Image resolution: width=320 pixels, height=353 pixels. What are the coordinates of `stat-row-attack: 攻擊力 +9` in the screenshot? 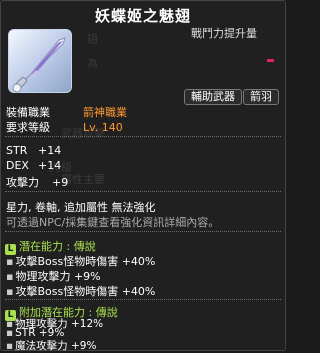 It's located at (37, 182).